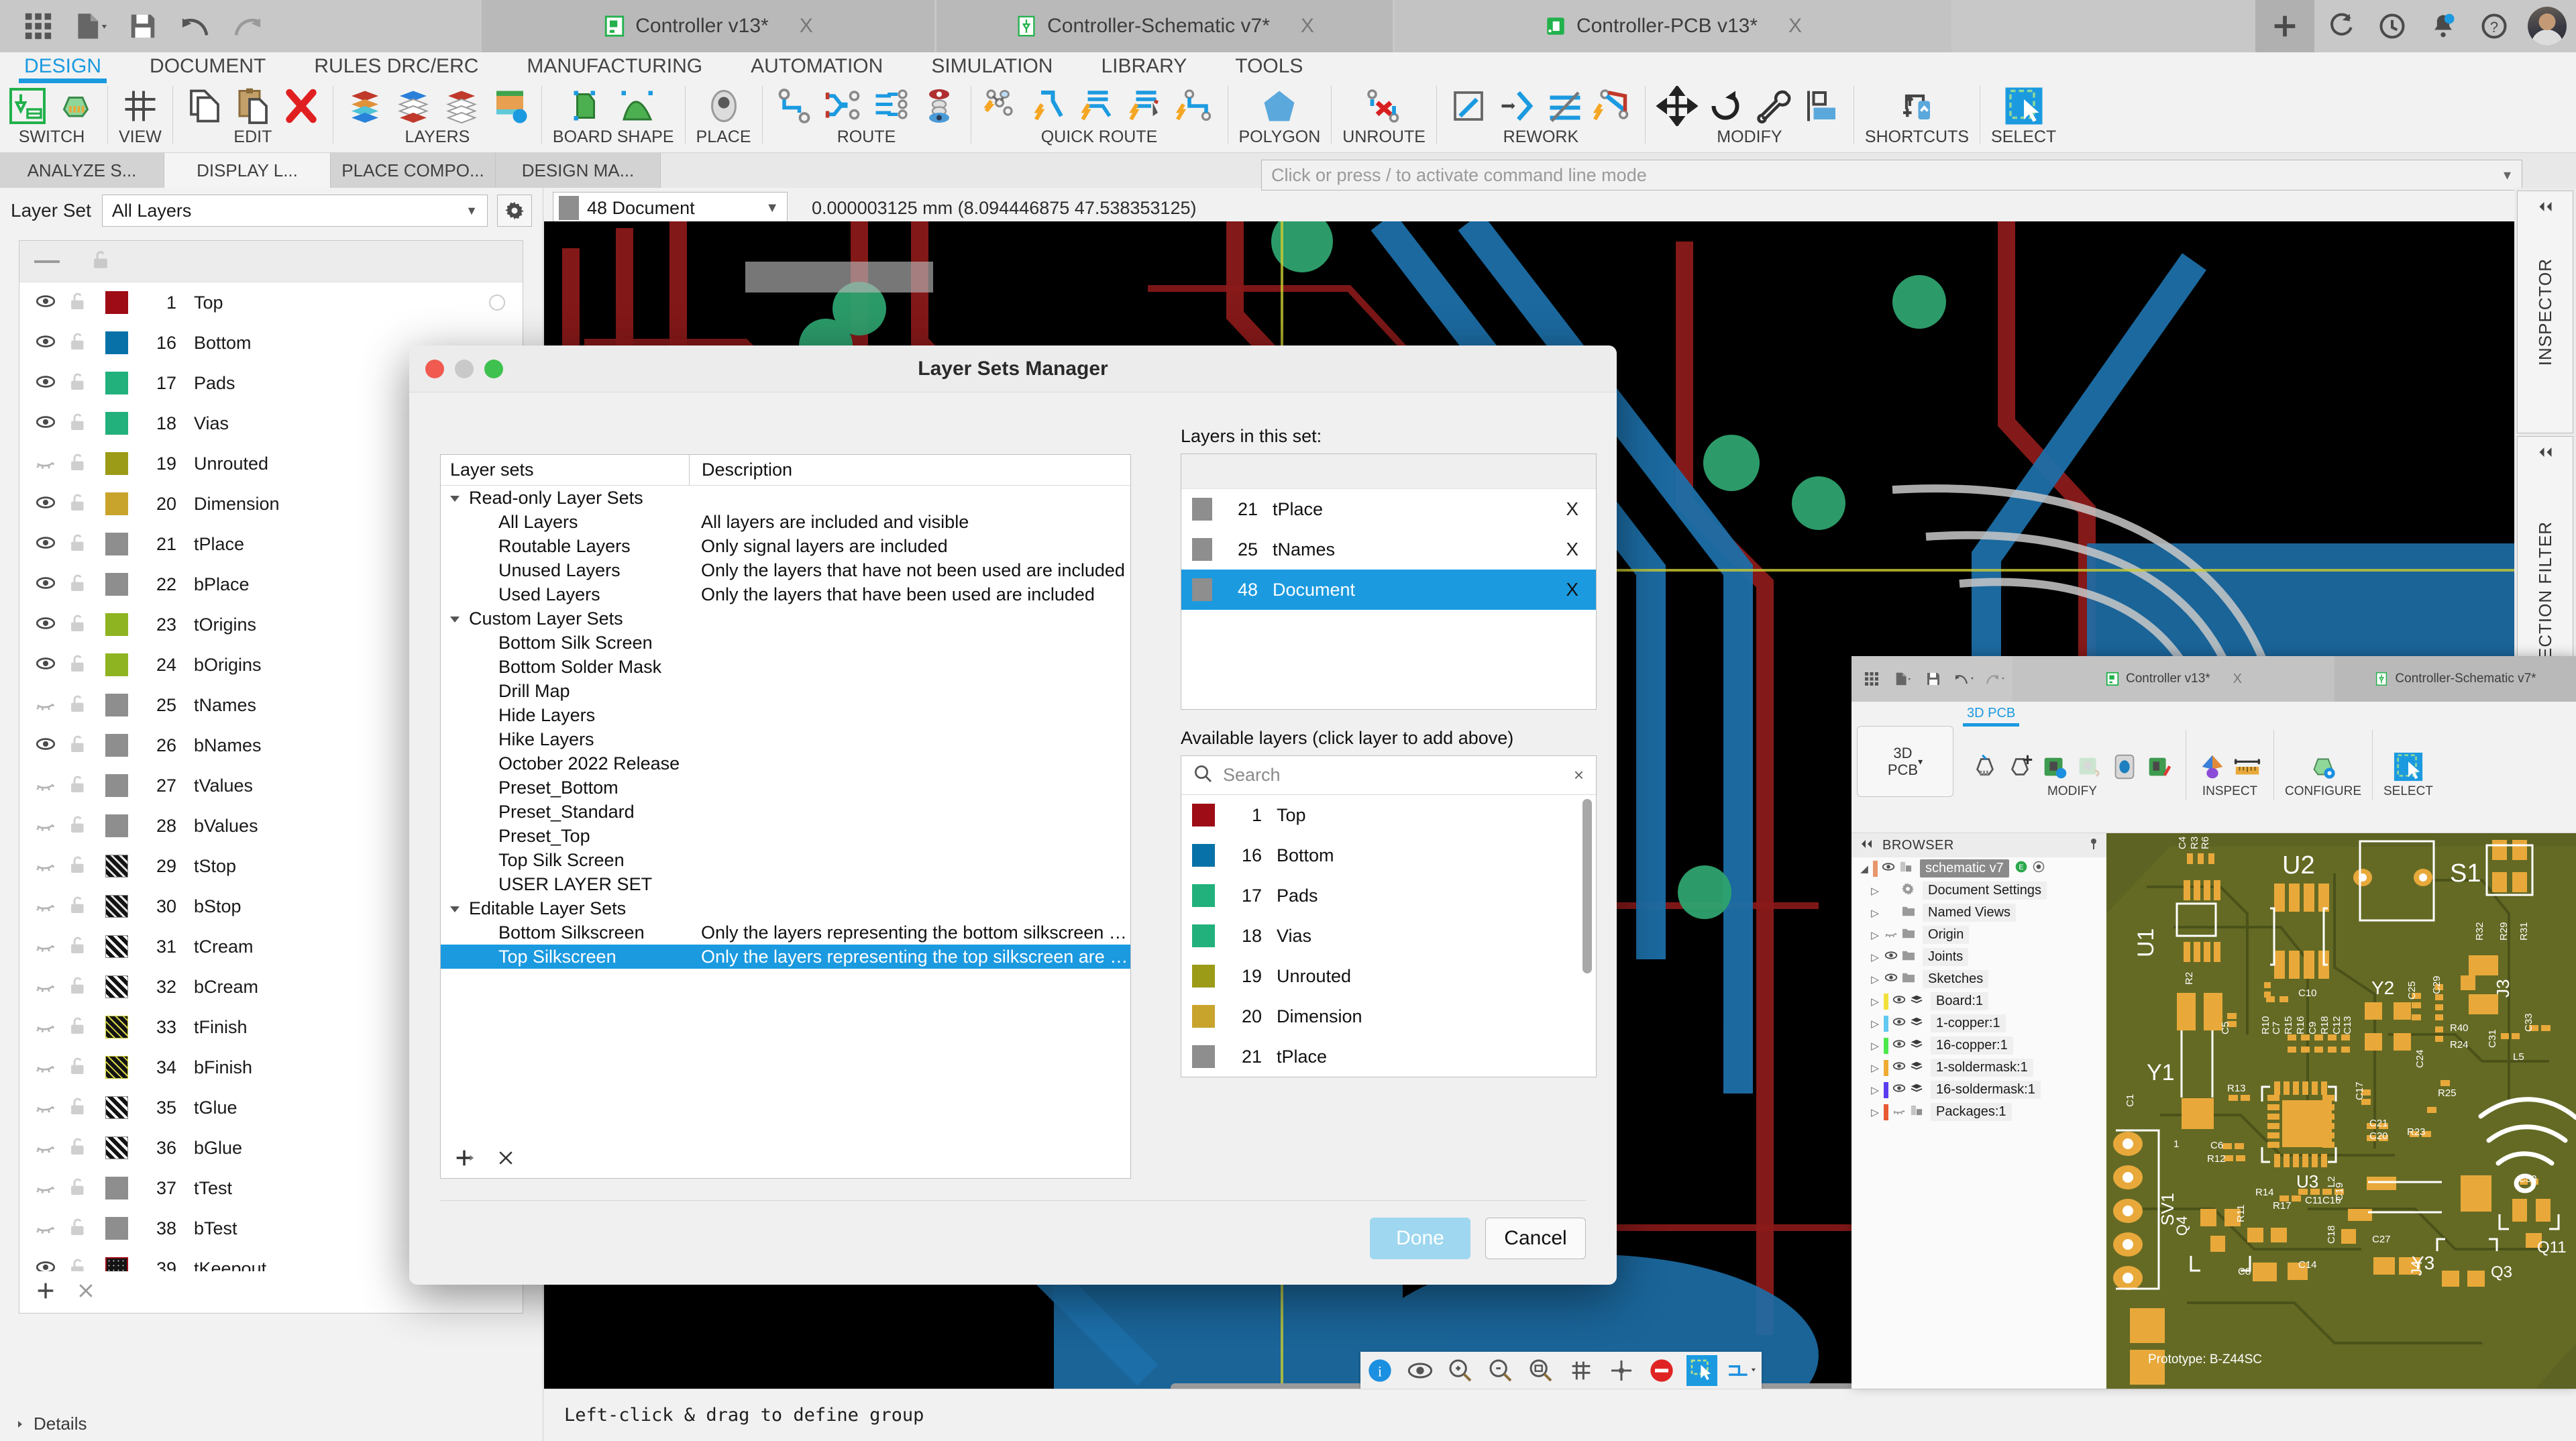 The width and height of the screenshot is (2576, 1441). I want to click on layer-set-row: October 2022 Release, so click(785, 763).